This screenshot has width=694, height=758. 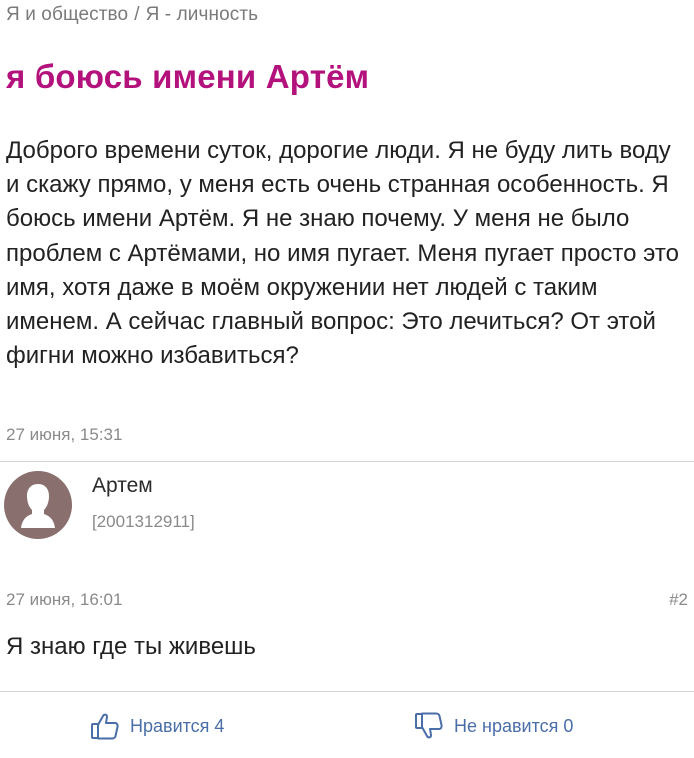 What do you see at coordinates (131, 646) in the screenshot?
I see `reply-text: Я знаю где ты живешь` at bounding box center [131, 646].